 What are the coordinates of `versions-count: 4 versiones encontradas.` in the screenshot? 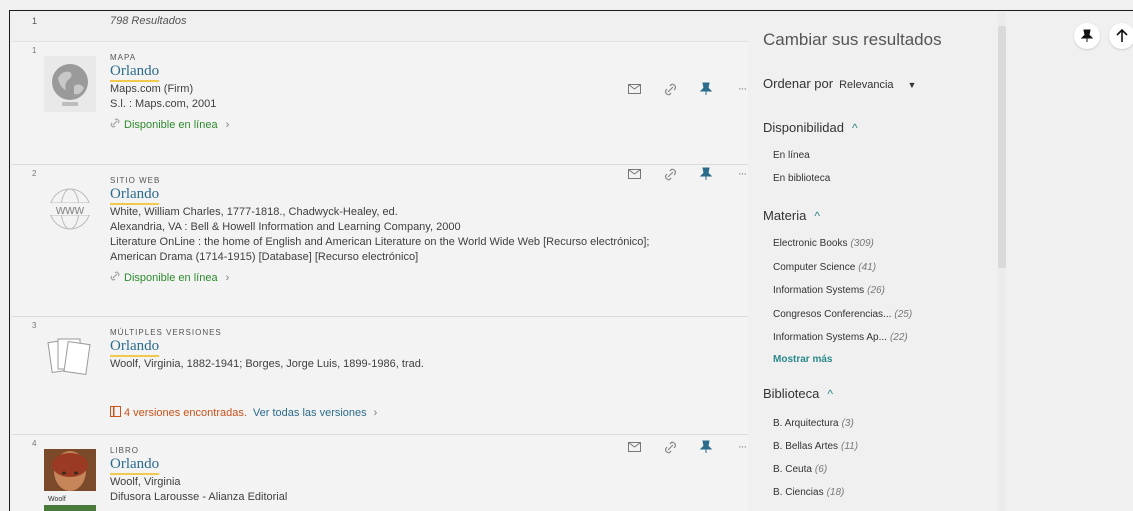 It's located at (185, 413).